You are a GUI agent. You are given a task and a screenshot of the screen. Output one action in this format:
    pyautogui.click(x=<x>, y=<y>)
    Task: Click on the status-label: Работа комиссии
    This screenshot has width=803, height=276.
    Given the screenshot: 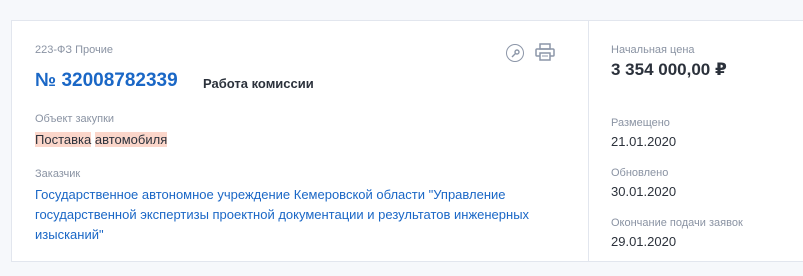 What is the action you would take?
    pyautogui.click(x=258, y=83)
    